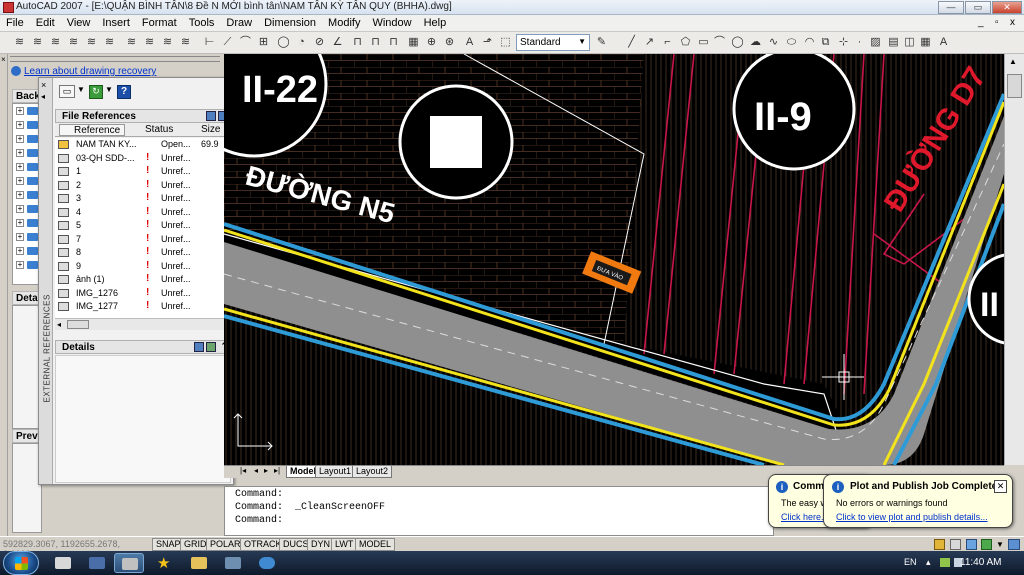 This screenshot has height=575, width=1024. Describe the element at coordinates (78, 324) in the screenshot. I see `scroll-thumb` at that location.